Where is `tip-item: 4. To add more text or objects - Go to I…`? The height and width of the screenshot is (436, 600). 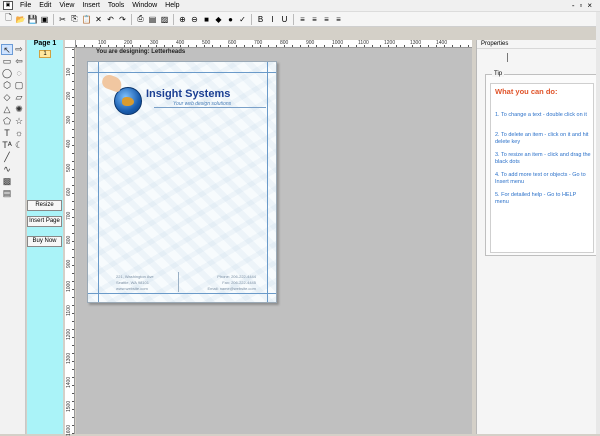 tip-item: 4. To add more text or objects - Go to I… is located at coordinates (540, 178).